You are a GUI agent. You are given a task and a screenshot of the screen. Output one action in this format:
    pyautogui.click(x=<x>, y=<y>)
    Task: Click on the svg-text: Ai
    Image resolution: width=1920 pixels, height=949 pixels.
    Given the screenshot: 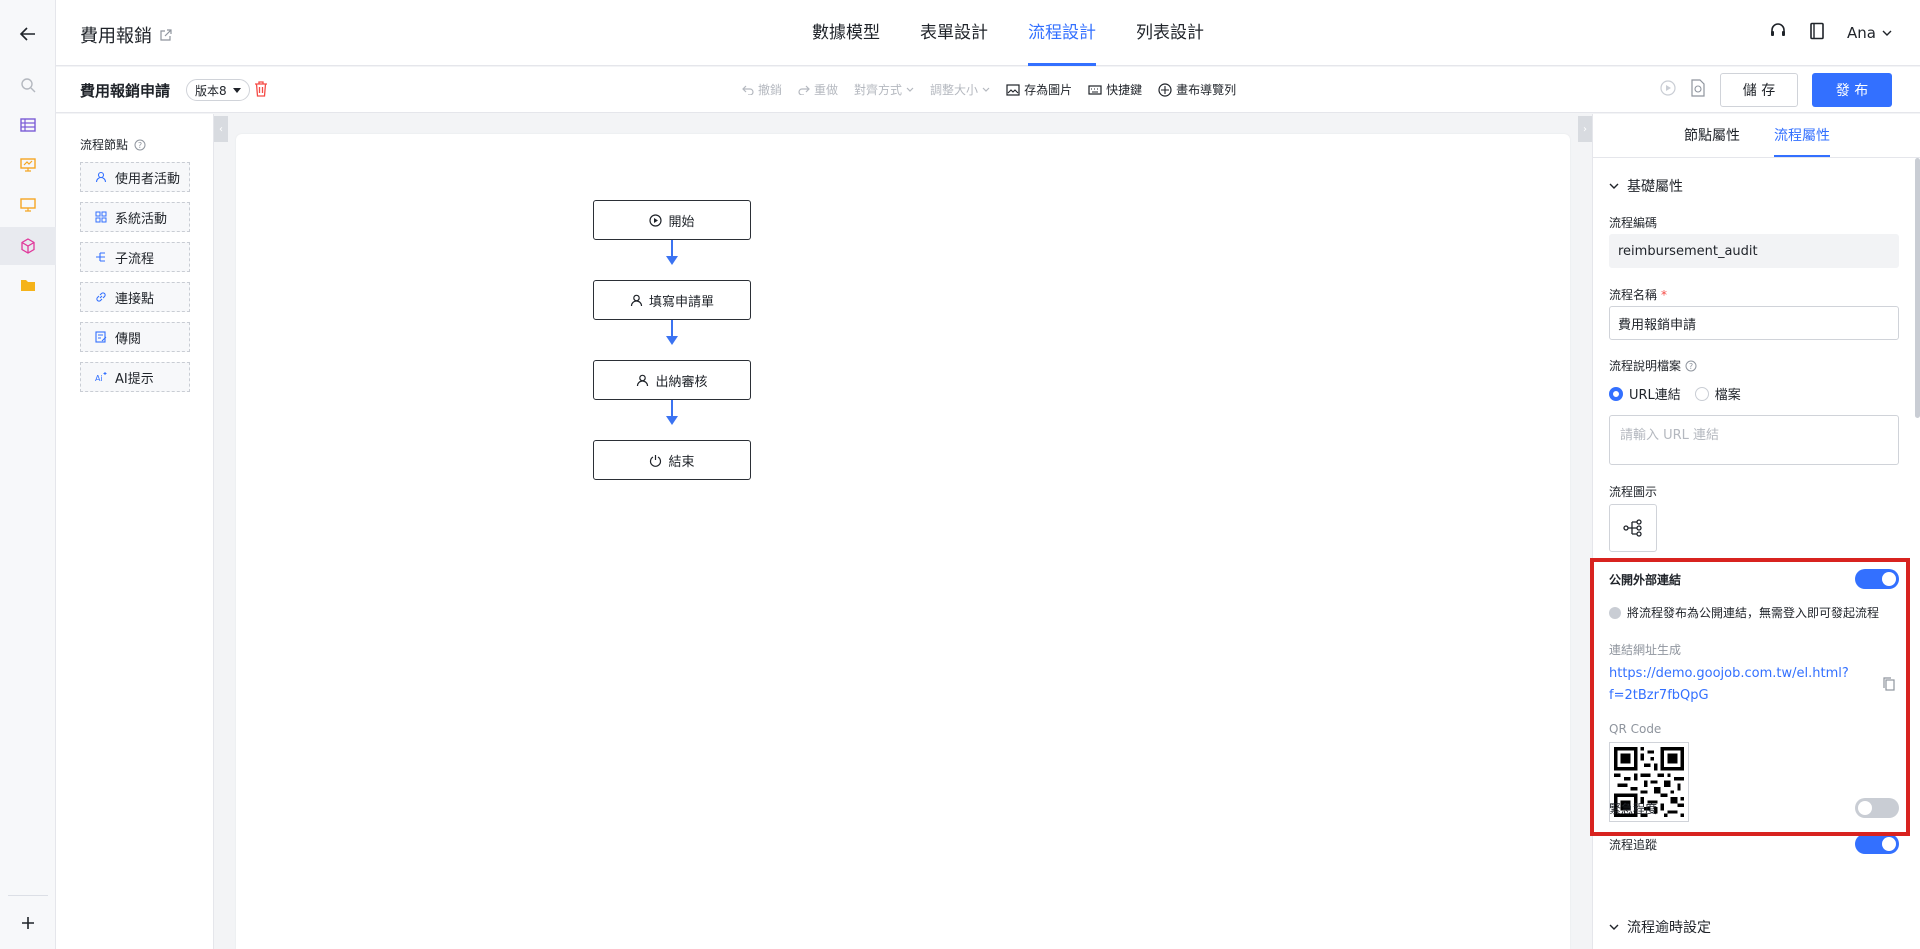 What is the action you would take?
    pyautogui.click(x=99, y=378)
    